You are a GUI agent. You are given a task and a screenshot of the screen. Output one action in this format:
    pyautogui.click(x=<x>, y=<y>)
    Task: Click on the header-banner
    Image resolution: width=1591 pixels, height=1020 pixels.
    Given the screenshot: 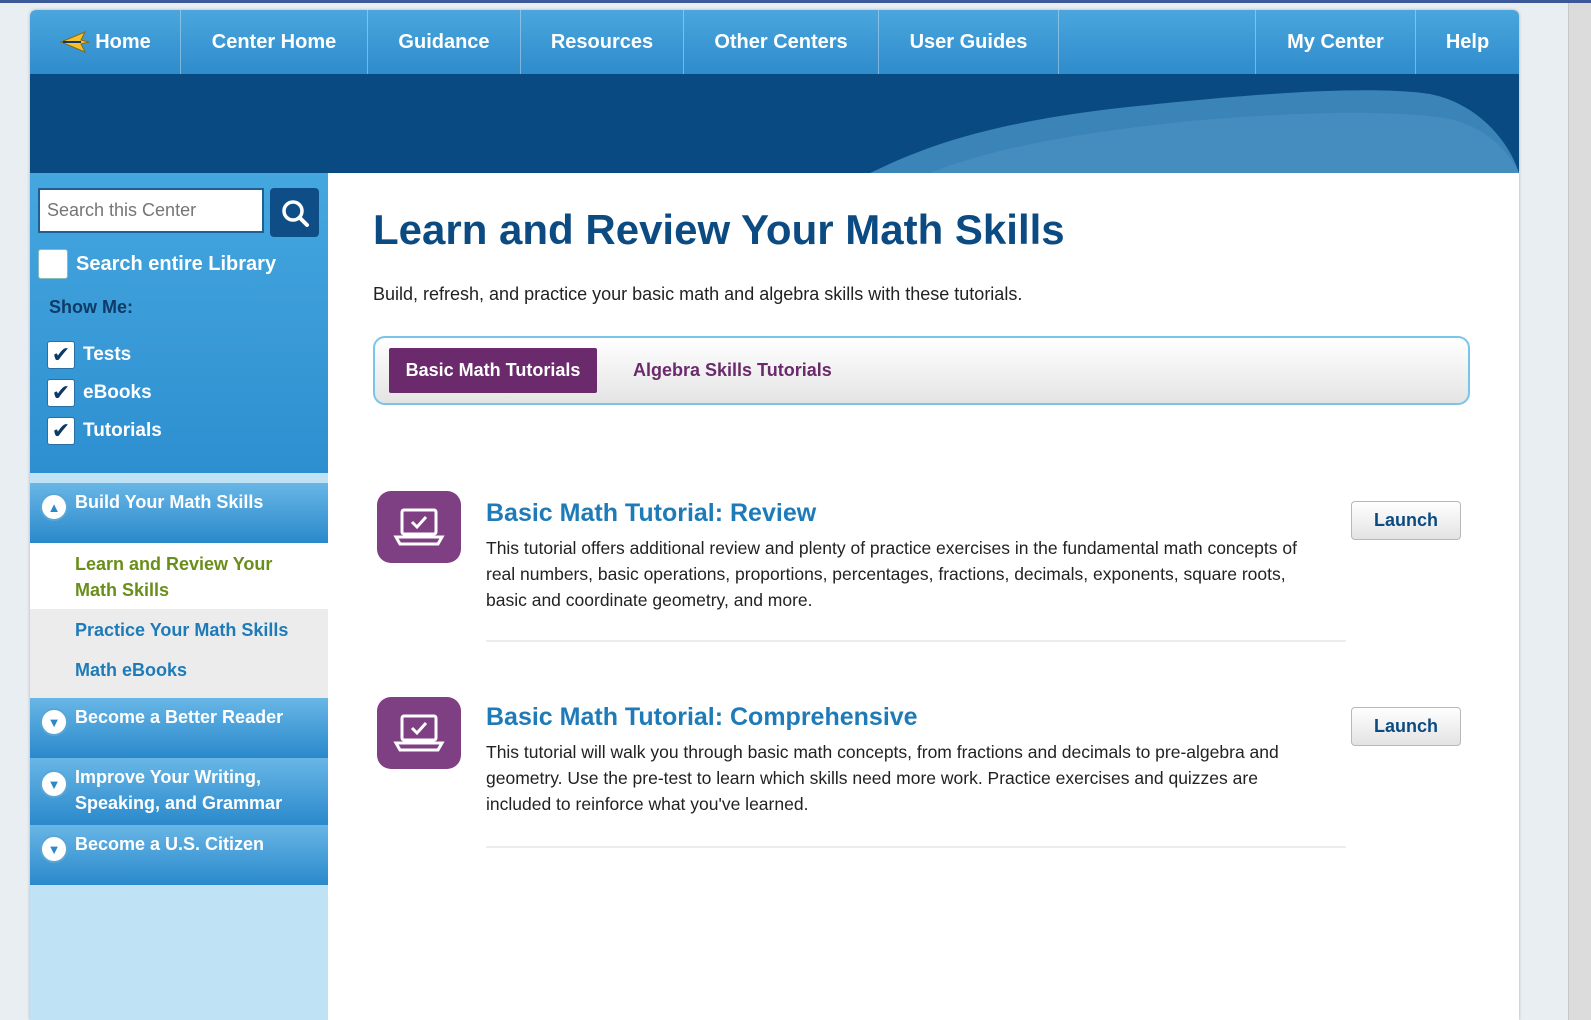 What is the action you would take?
    pyautogui.click(x=774, y=123)
    